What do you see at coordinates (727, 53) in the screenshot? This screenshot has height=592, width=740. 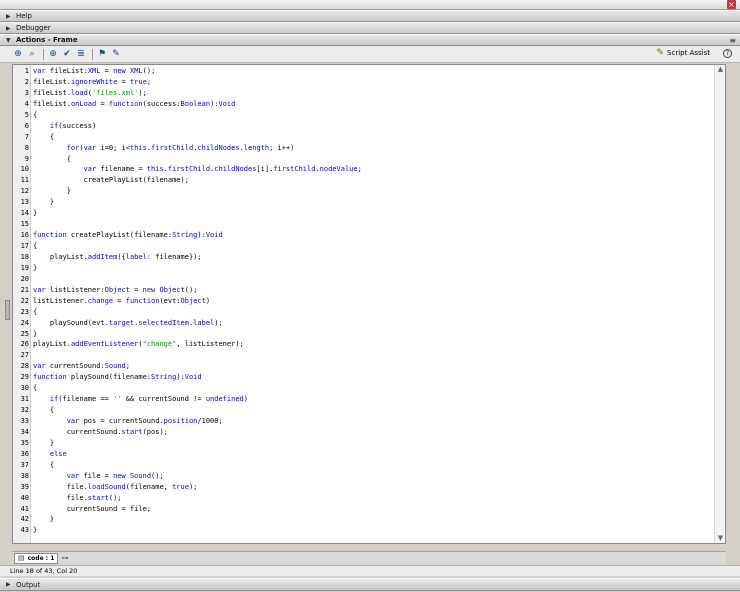 I see `help-icon: ?` at bounding box center [727, 53].